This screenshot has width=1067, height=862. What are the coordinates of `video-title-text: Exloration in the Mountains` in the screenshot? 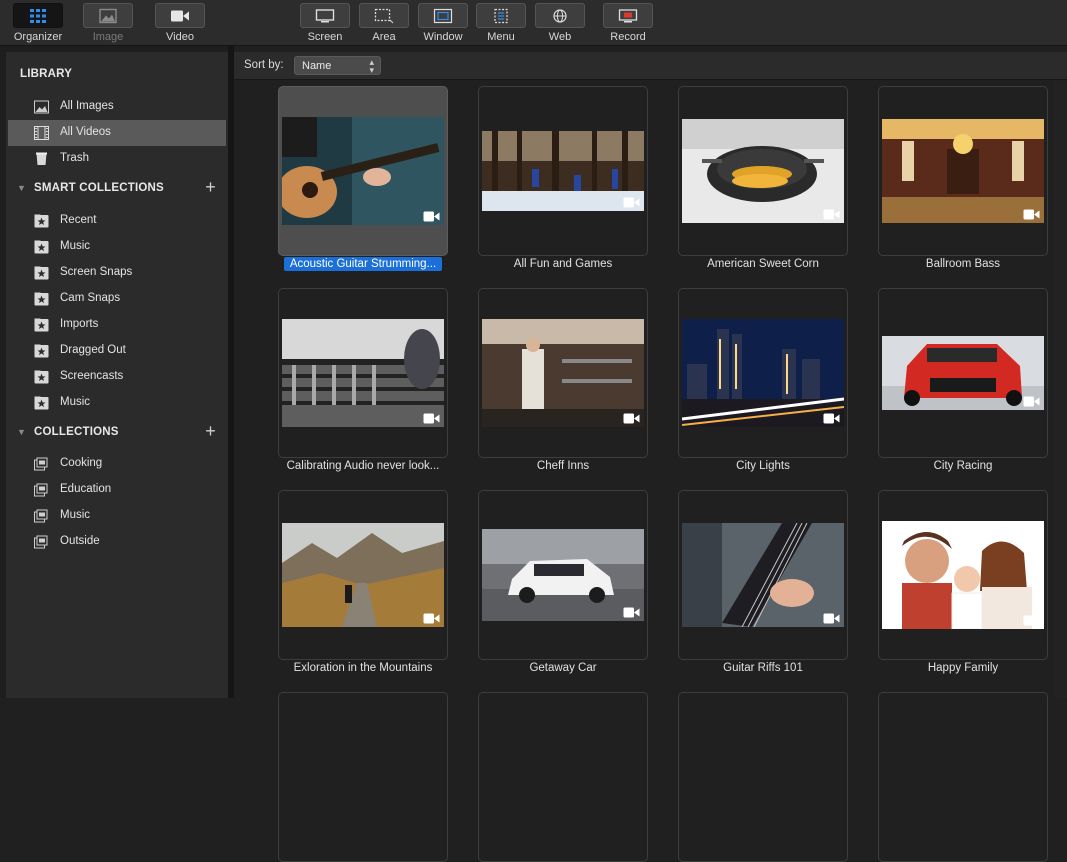 It's located at (363, 668).